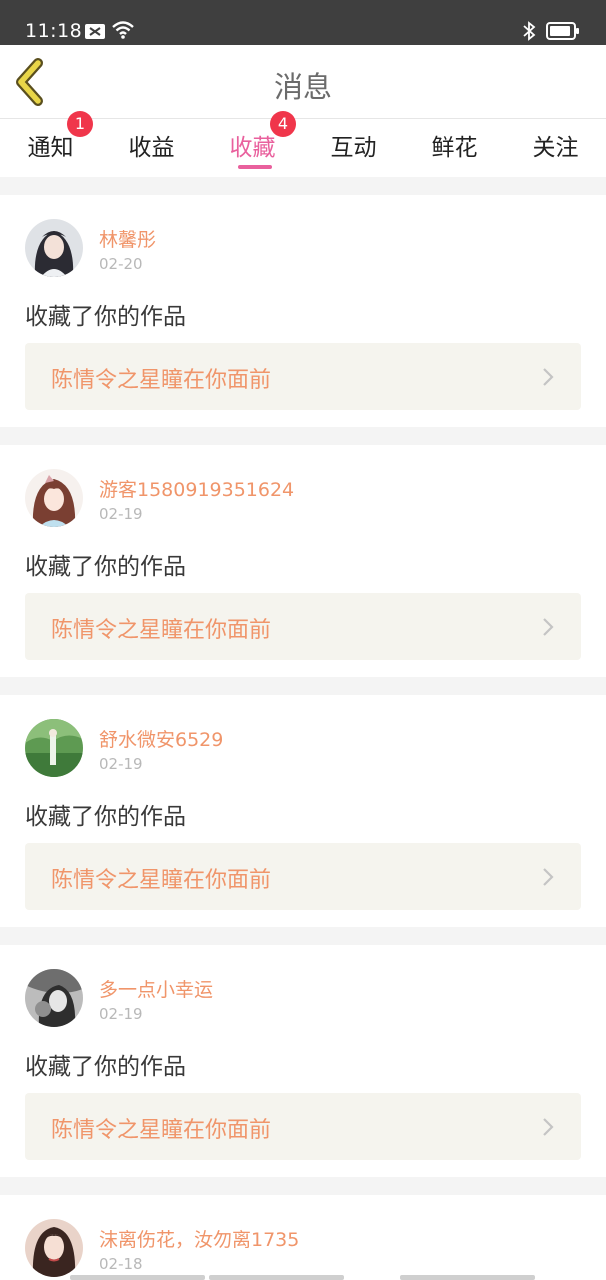  I want to click on battery-icon, so click(563, 33).